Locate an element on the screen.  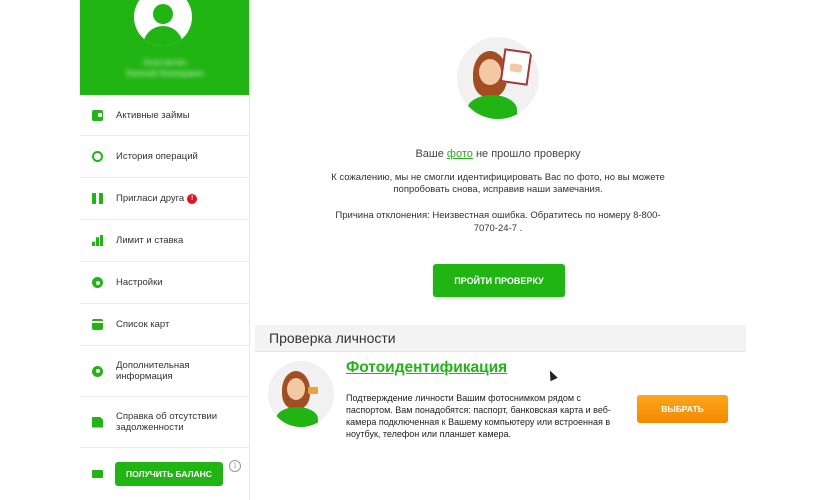
sidebar-item-cards: Список карт is located at coordinates (164, 325).